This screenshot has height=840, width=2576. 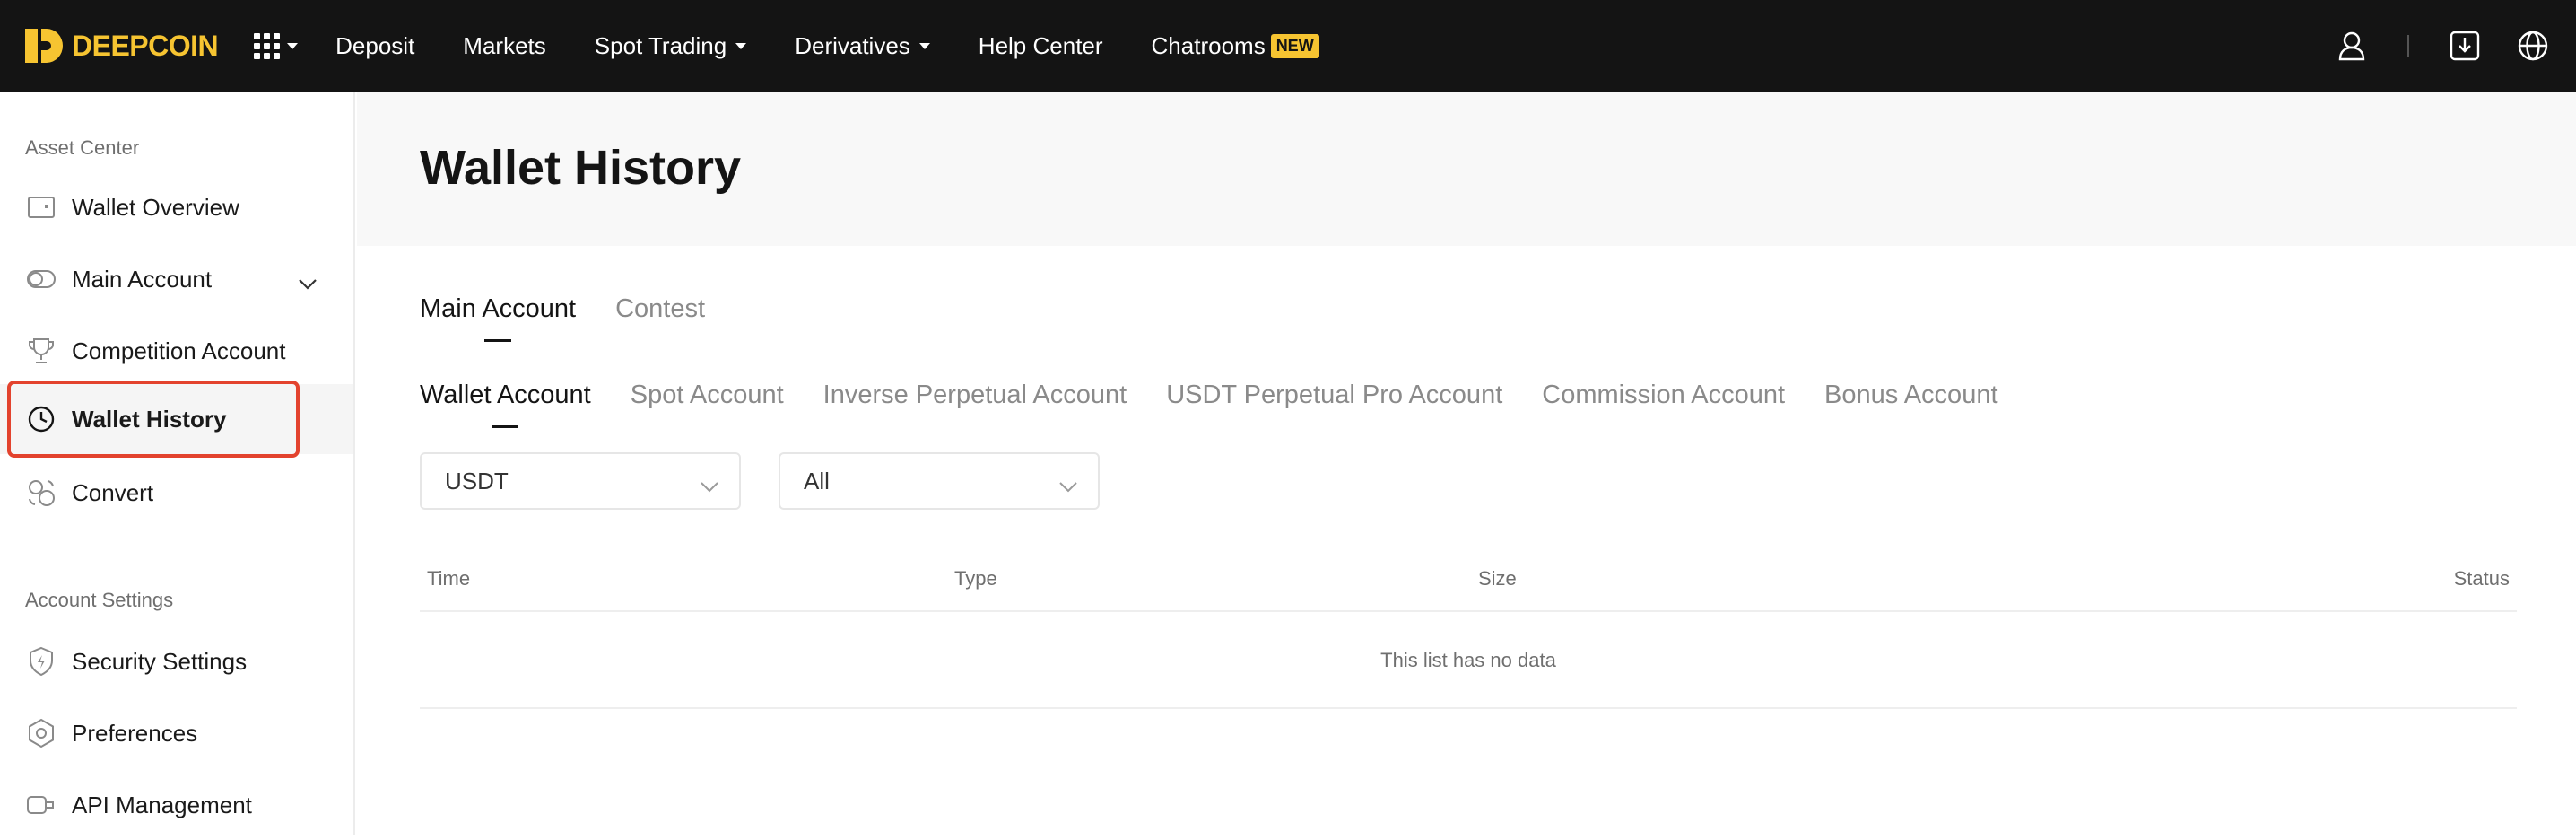 What do you see at coordinates (660, 45) in the screenshot?
I see `nav-spot-trading-label: Spot Trading` at bounding box center [660, 45].